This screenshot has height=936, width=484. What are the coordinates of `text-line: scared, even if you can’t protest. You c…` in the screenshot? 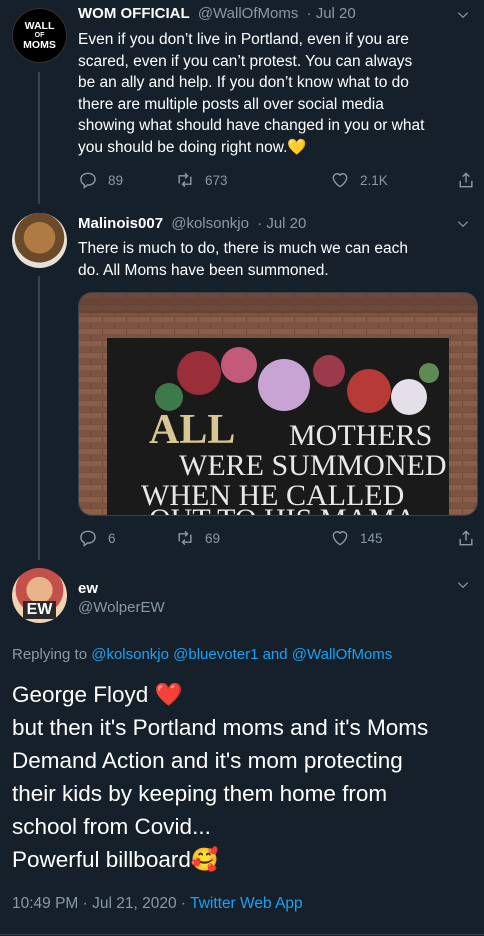 It's located at (245, 61).